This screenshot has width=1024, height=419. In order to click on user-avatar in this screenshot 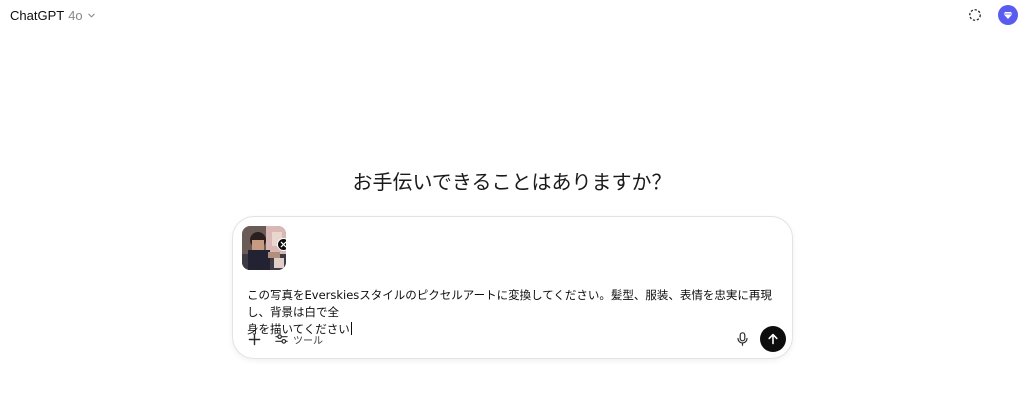, I will do `click(1008, 15)`.